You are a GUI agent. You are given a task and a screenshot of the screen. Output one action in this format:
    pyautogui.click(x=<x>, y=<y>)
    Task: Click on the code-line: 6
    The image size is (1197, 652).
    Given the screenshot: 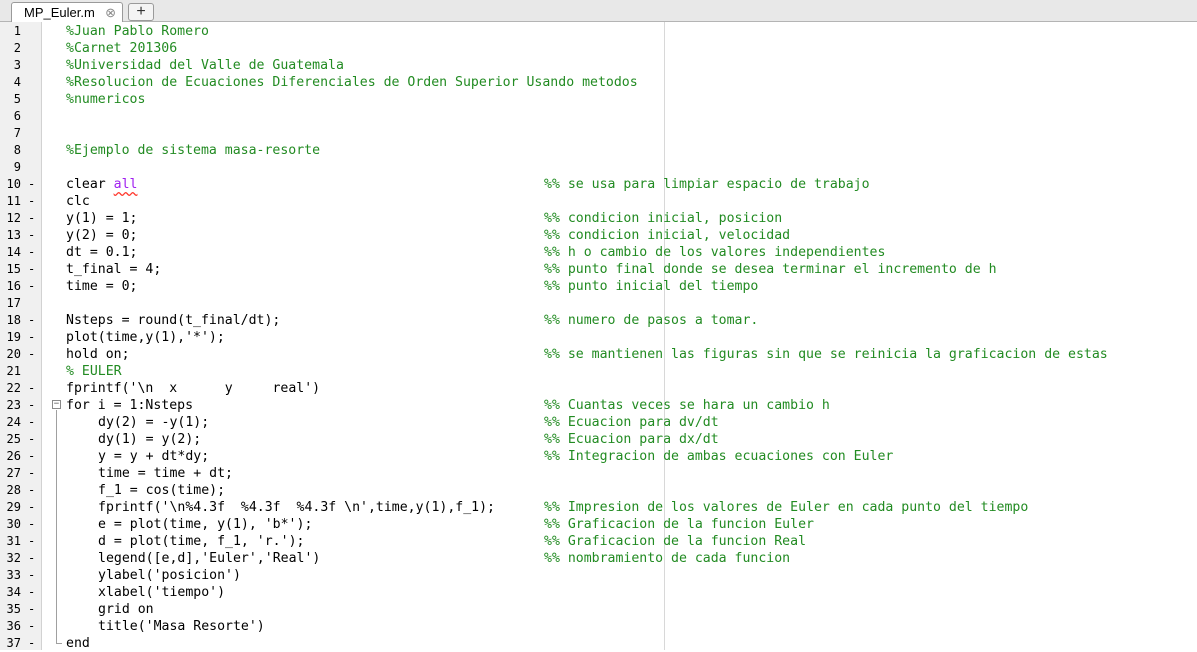 What is the action you would take?
    pyautogui.click(x=598, y=116)
    